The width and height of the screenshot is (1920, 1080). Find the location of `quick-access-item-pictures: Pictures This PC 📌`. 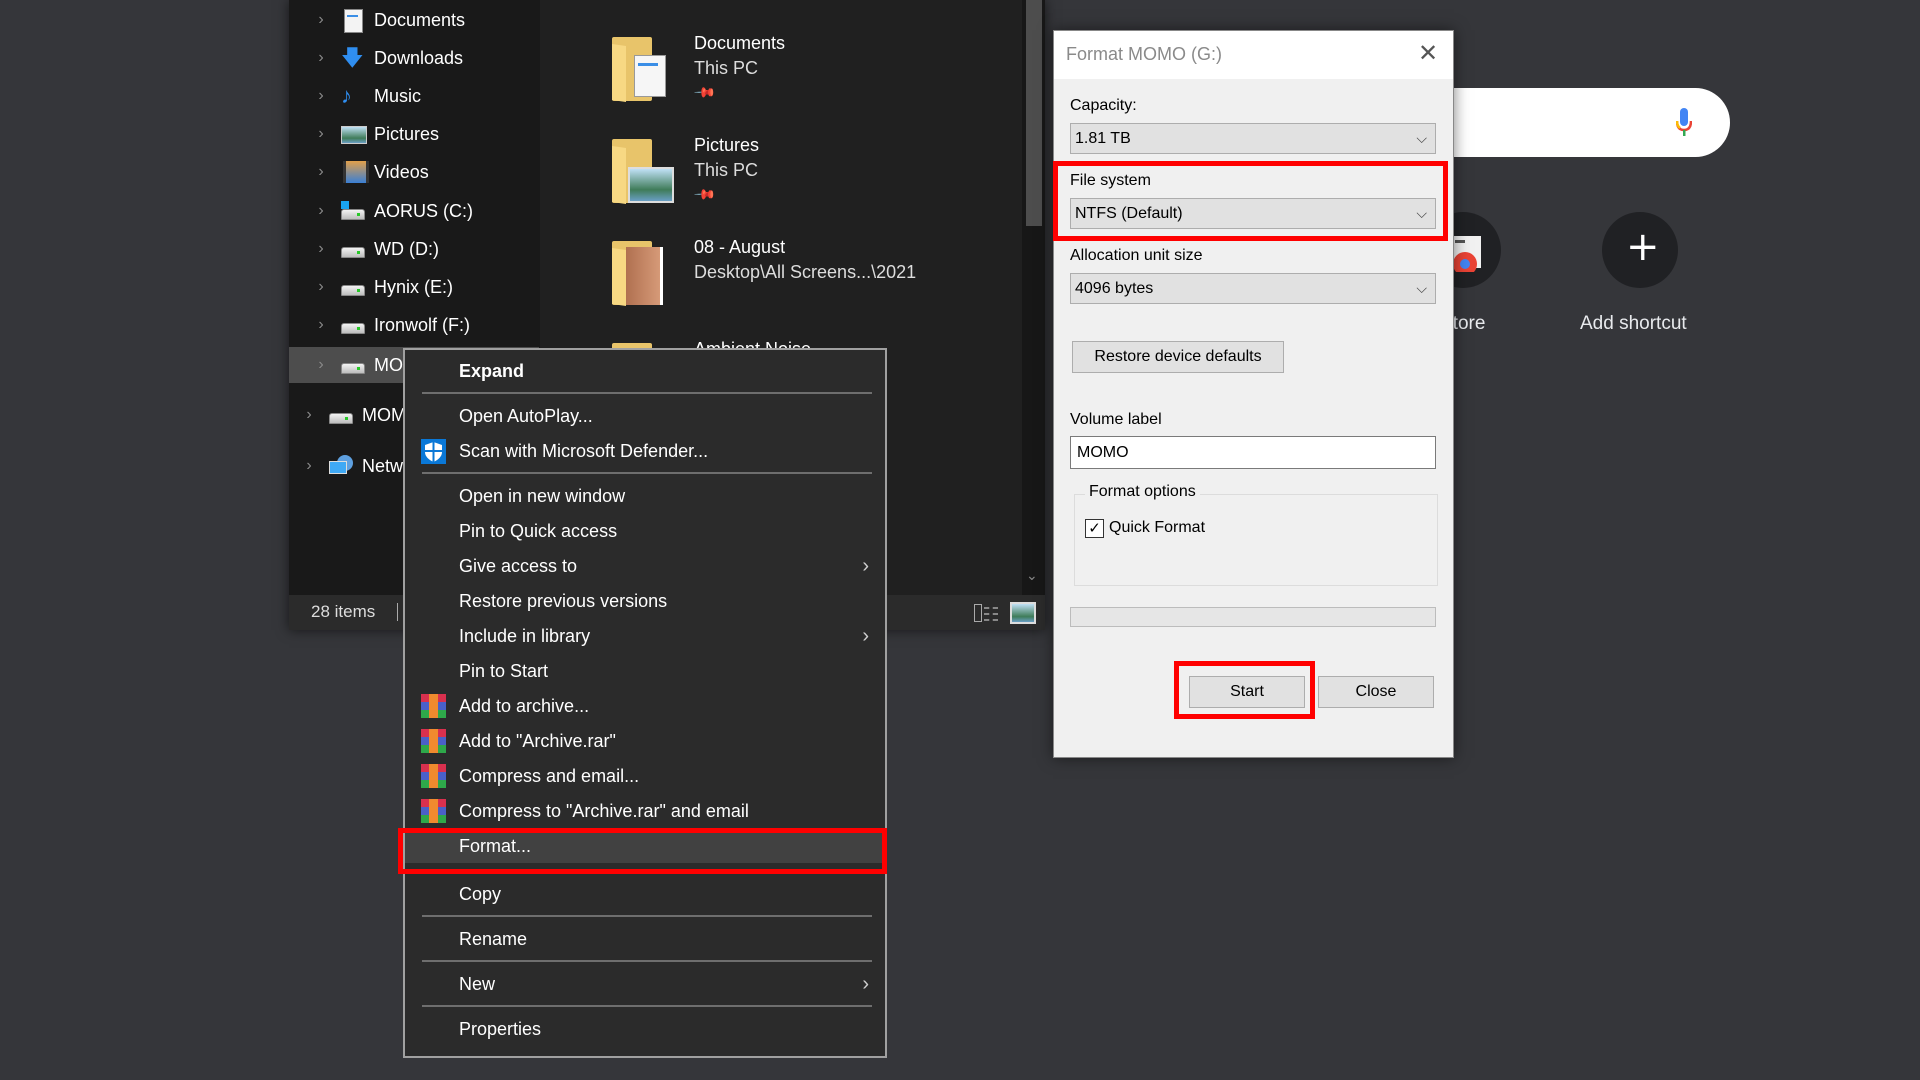

quick-access-item-pictures: Pictures This PC 📌 is located at coordinates (810, 180).